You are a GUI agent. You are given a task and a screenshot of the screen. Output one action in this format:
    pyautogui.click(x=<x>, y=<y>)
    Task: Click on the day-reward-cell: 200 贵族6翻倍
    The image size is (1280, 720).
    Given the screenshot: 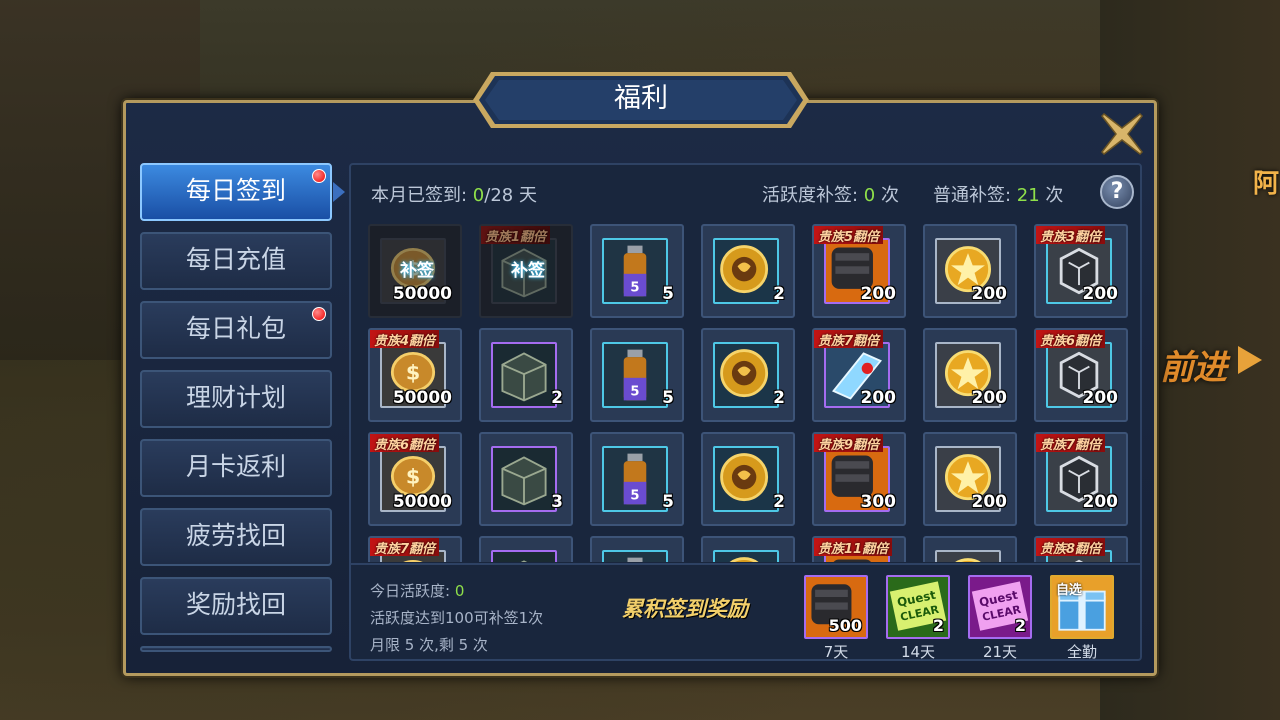 What is the action you would take?
    pyautogui.click(x=1081, y=375)
    